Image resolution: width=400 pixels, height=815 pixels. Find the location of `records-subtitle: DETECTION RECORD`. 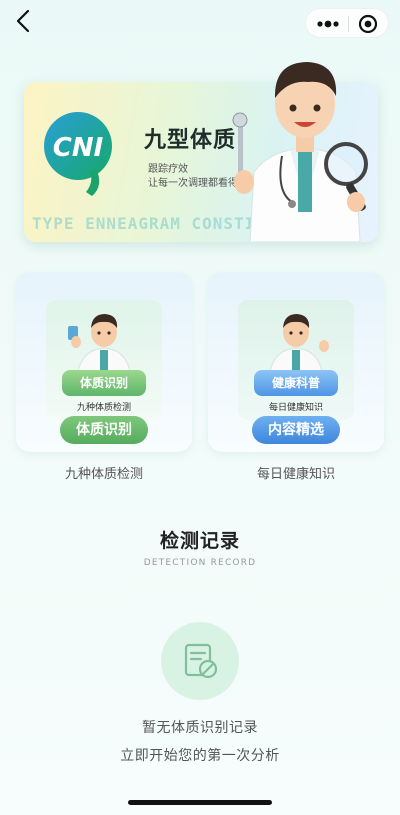

records-subtitle: DETECTION RECORD is located at coordinates (200, 563).